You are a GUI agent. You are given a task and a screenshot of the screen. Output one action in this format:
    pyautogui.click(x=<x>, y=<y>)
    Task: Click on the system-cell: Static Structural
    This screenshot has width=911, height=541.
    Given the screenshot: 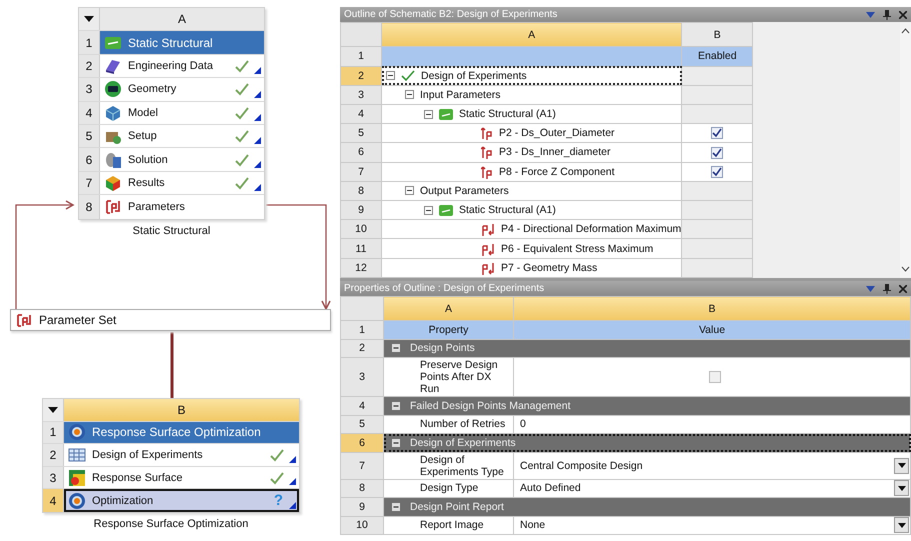 What is the action you would take?
    pyautogui.click(x=182, y=42)
    